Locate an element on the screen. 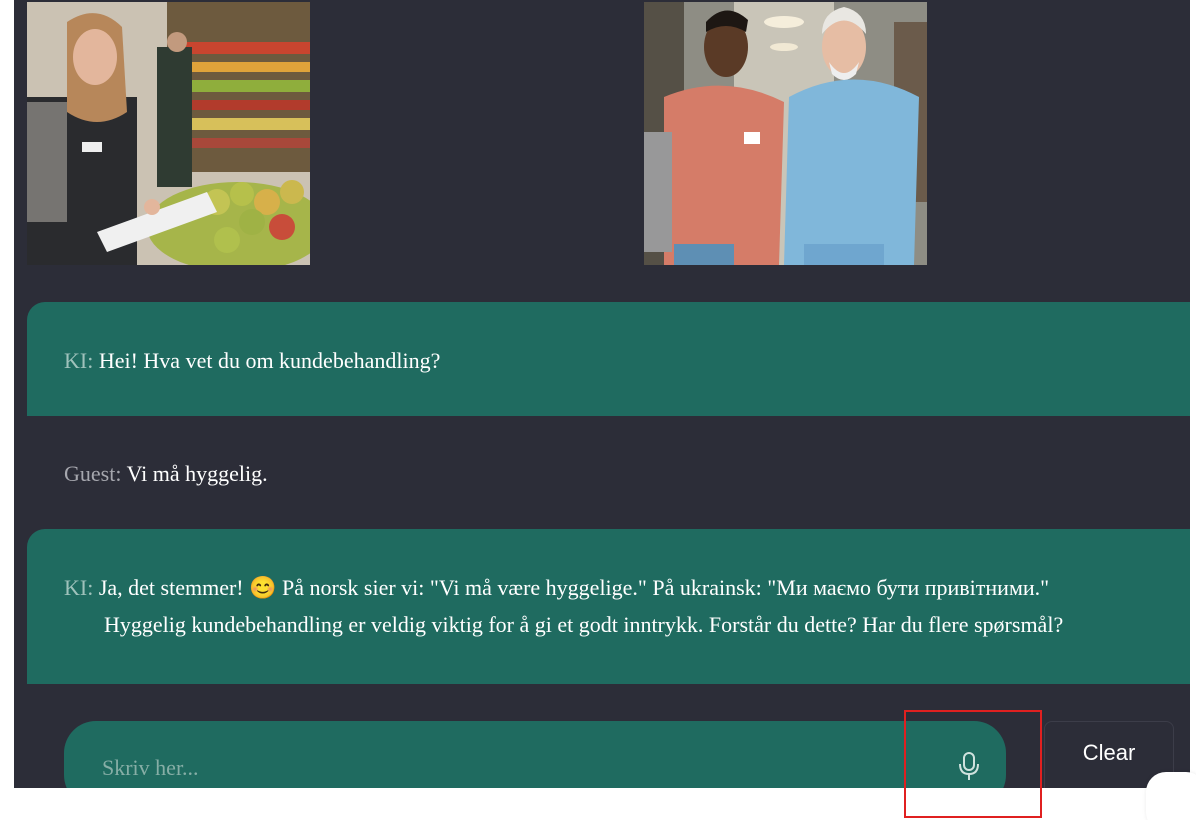  guest-message: Guest: Vi må hyggelig. is located at coordinates (608, 475).